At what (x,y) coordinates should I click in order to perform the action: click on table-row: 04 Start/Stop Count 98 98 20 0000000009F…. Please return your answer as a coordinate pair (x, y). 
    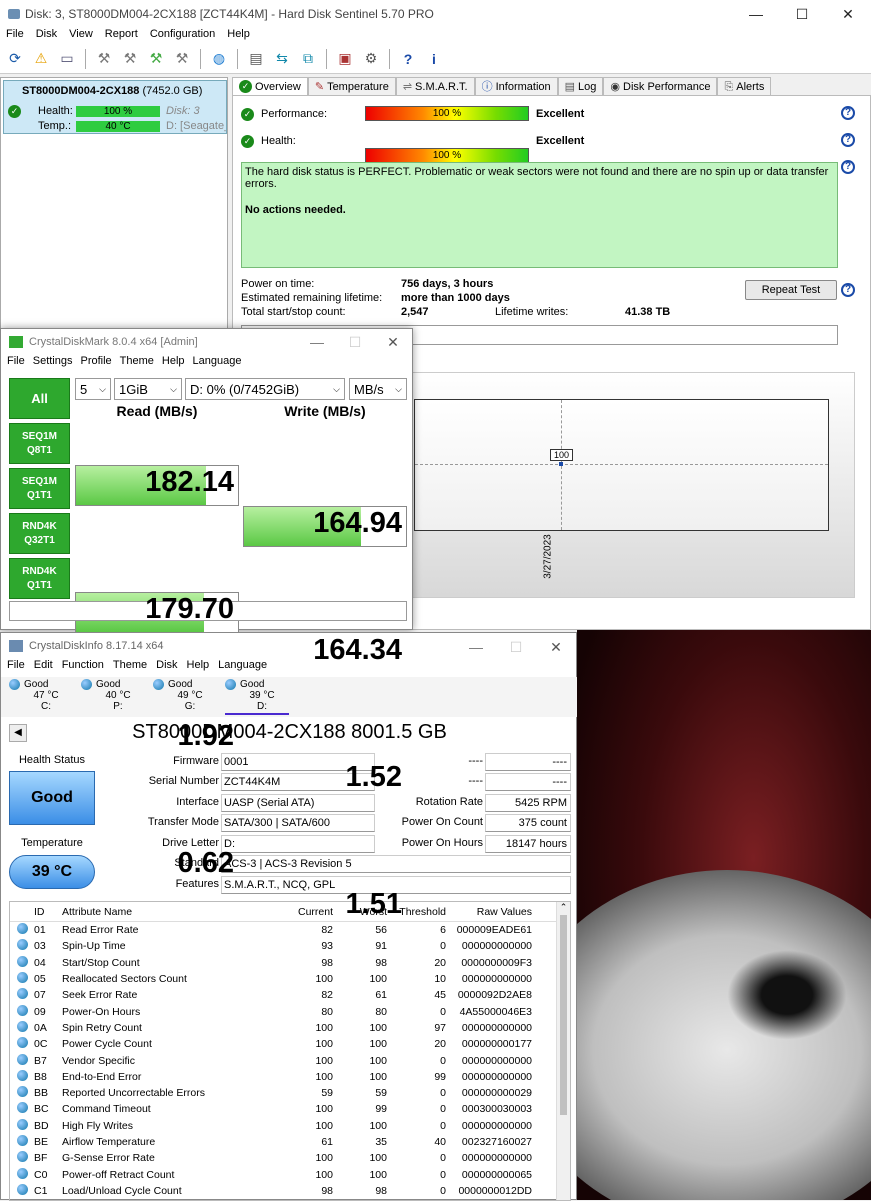
    Looking at the image, I should click on (290, 963).